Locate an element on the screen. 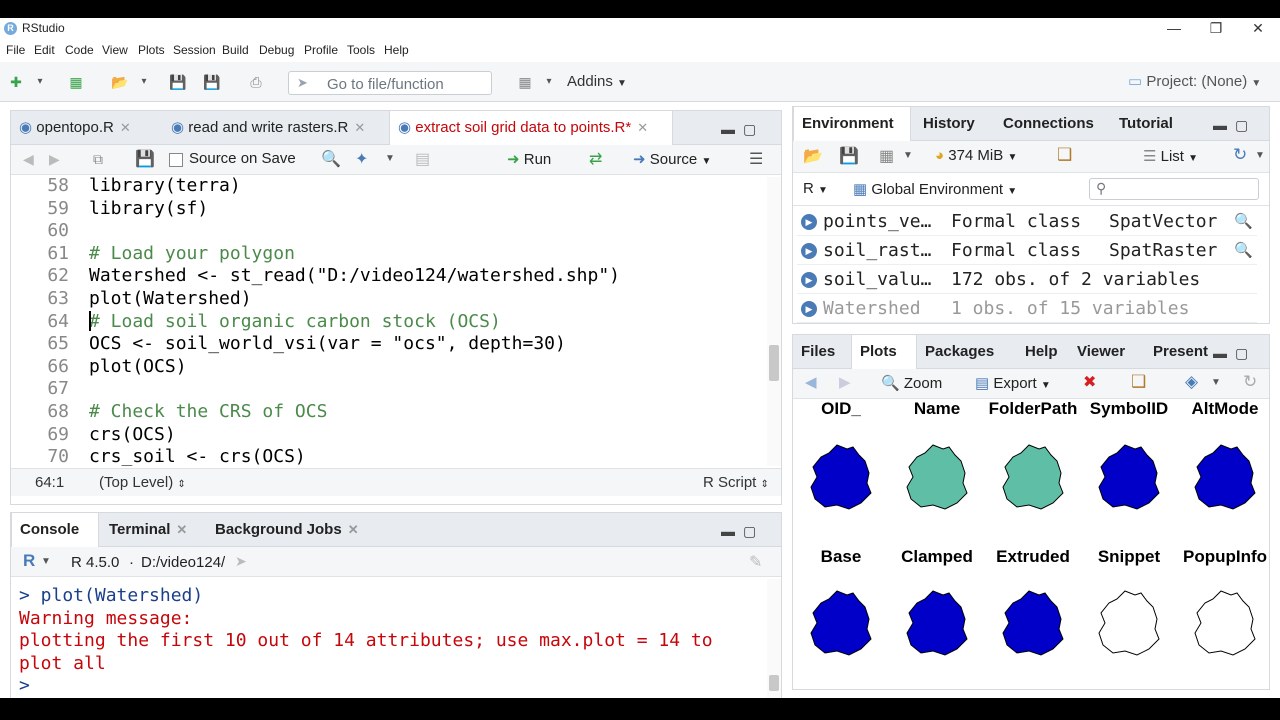 Image resolution: width=1280 pixels, height=720 pixels. refresh-icon: ↻ is located at coordinates (1250, 382).